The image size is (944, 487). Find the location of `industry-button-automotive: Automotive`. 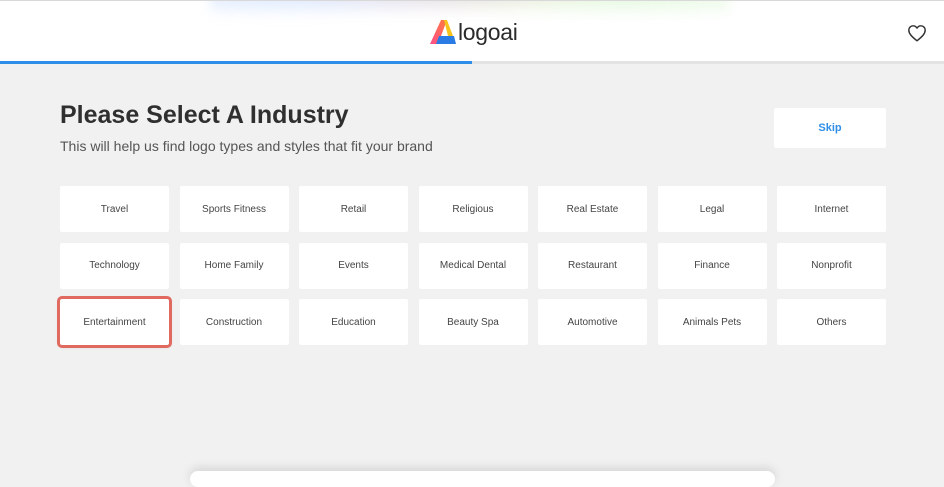

industry-button-automotive: Automotive is located at coordinates (592, 322).